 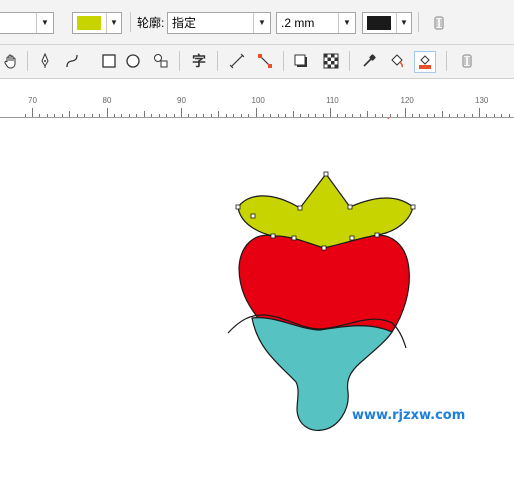 What do you see at coordinates (265, 61) in the screenshot?
I see `connector-tool-icon` at bounding box center [265, 61].